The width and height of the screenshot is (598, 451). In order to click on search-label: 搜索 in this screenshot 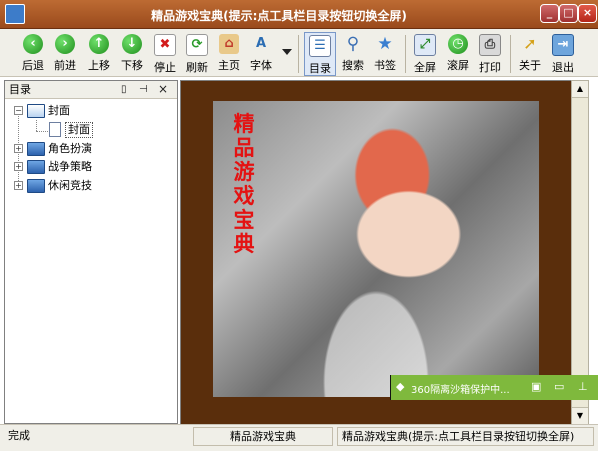, I will do `click(353, 65)`.